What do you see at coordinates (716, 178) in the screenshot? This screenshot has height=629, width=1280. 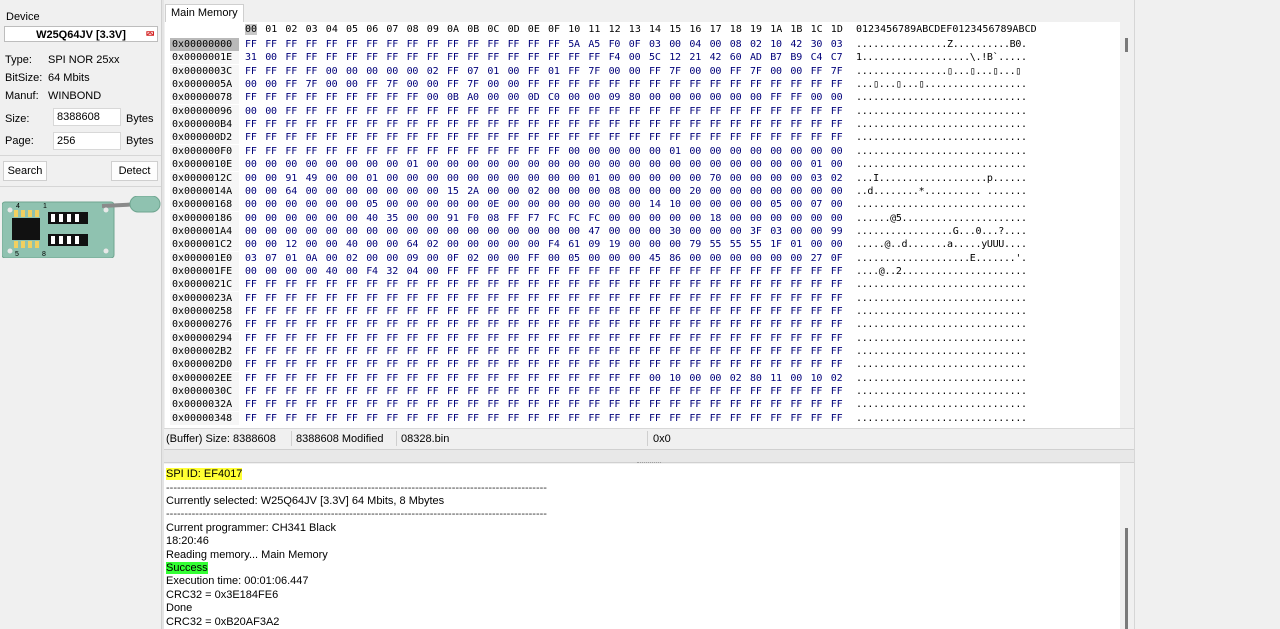 I see `hex-byte: 70` at bounding box center [716, 178].